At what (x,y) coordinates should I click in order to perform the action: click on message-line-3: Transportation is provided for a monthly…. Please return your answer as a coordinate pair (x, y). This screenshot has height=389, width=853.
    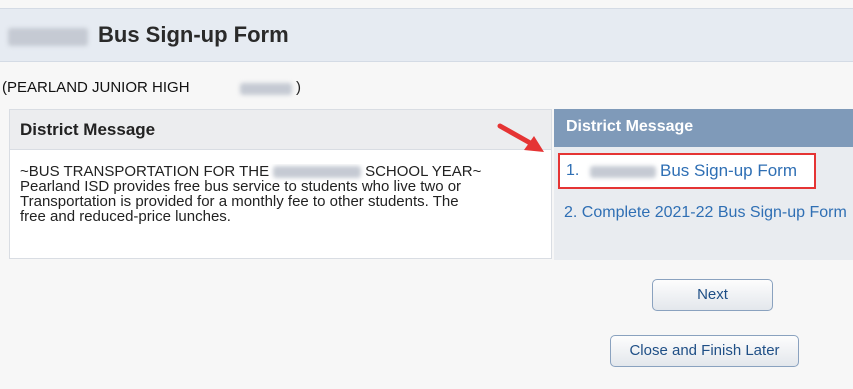
    Looking at the image, I should click on (239, 201).